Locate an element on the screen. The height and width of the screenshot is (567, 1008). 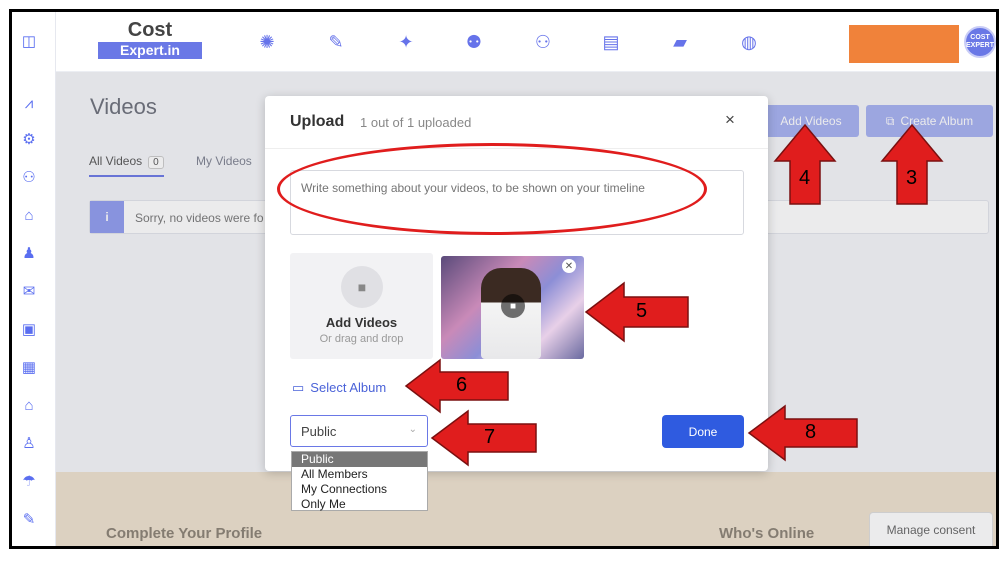
annotation-label-3: 3 is located at coordinates (912, 178).